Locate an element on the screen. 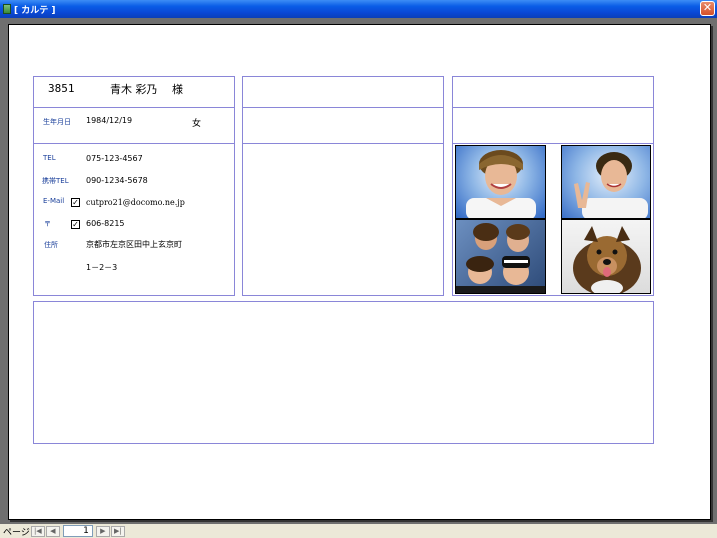 Image resolution: width=717 pixels, height=538 pixels. first-page-button: |◀ is located at coordinates (37, 531).